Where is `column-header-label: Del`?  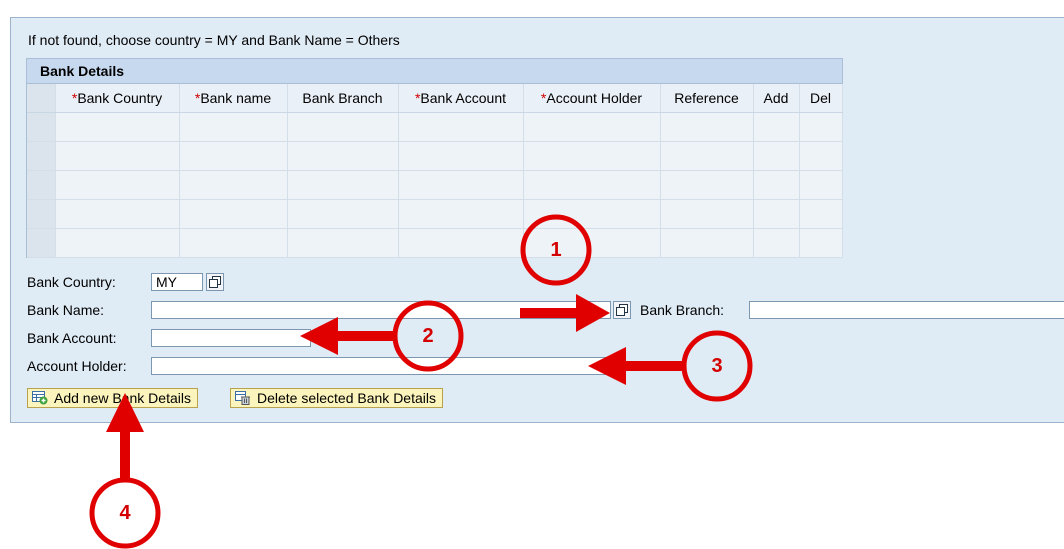
column-header-label: Del is located at coordinates (820, 98).